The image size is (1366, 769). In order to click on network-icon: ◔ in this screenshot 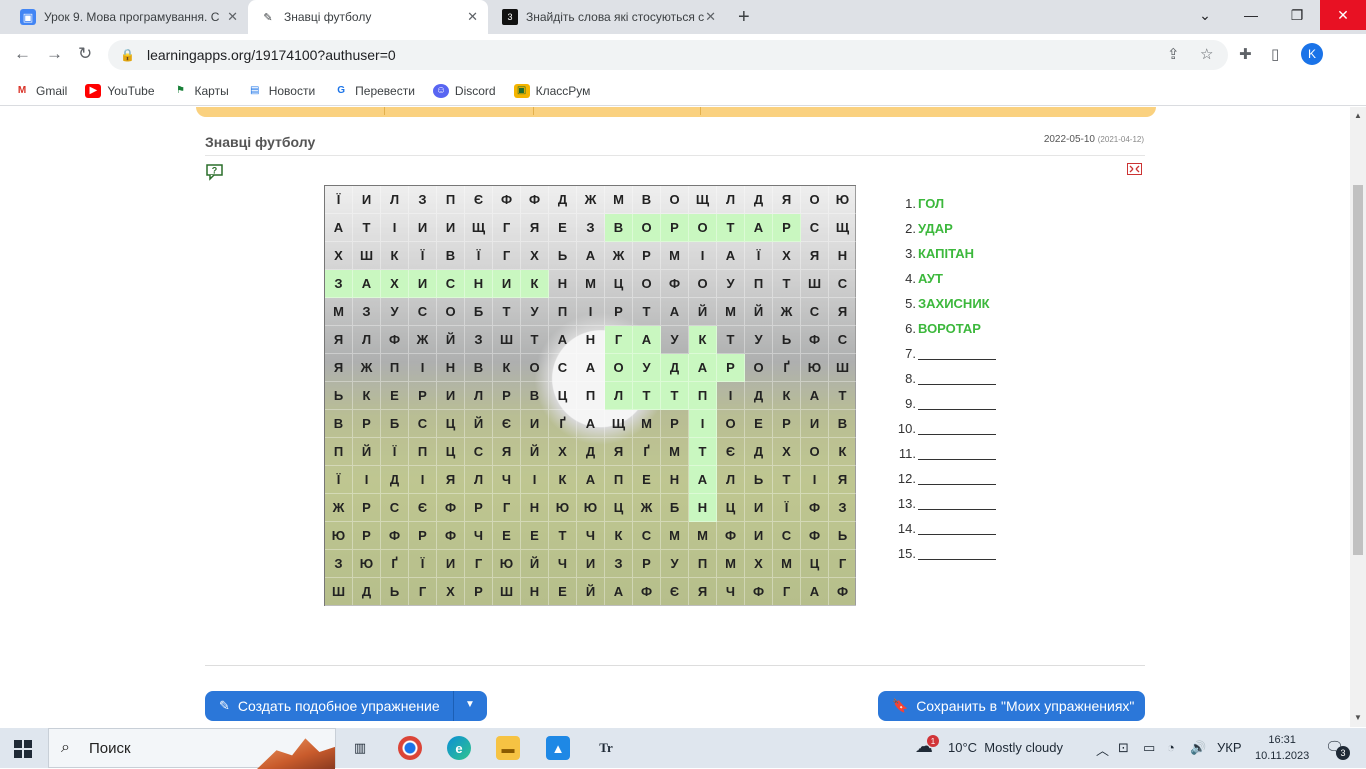, I will do `click(1171, 747)`.